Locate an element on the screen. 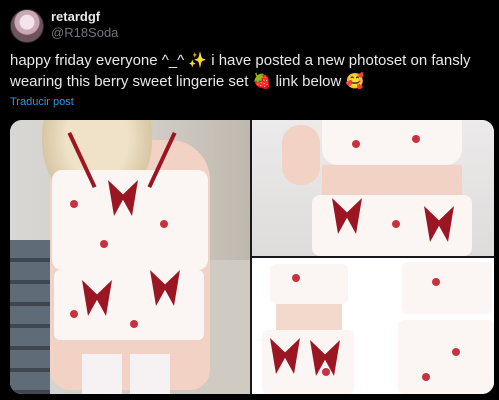 This screenshot has width=499, height=400. avatar is located at coordinates (27, 26).